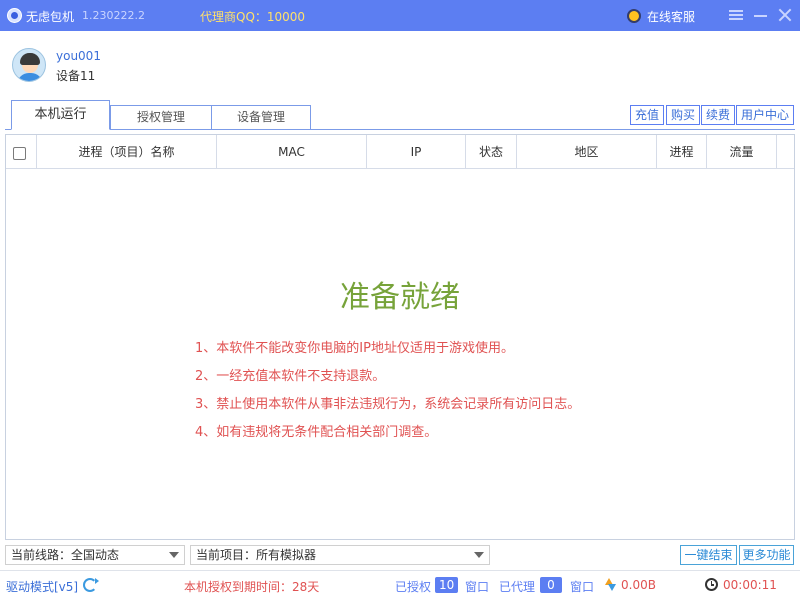 The height and width of the screenshot is (600, 800). What do you see at coordinates (517, 587) in the screenshot?
I see `proxied-label: 已代理` at bounding box center [517, 587].